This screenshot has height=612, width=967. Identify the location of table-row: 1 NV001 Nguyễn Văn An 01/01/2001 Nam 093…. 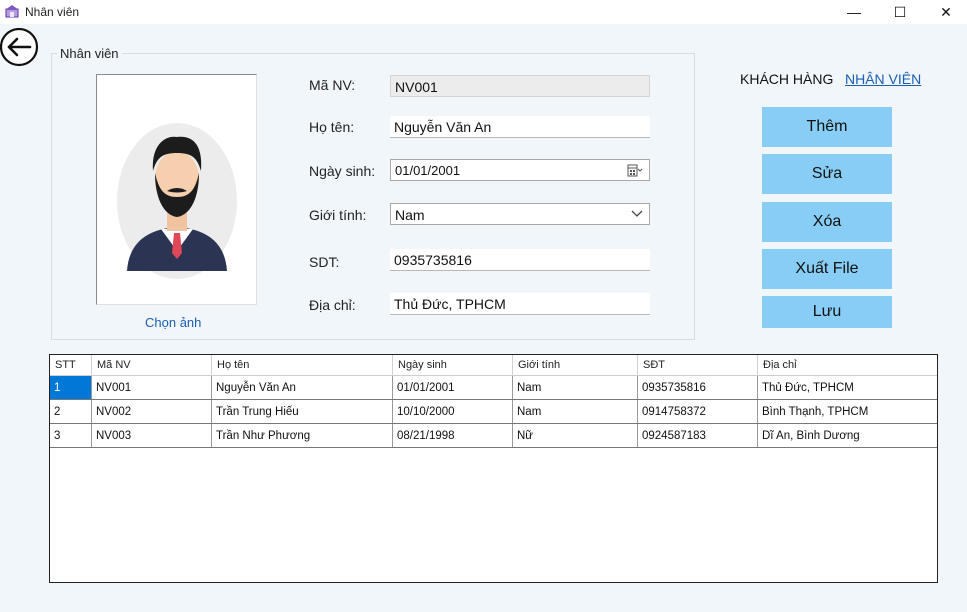
(493, 388).